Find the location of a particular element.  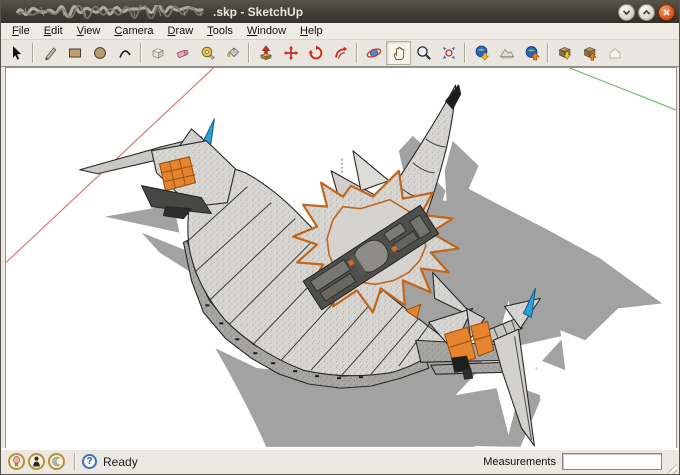

tape-measure-icon is located at coordinates (208, 53).